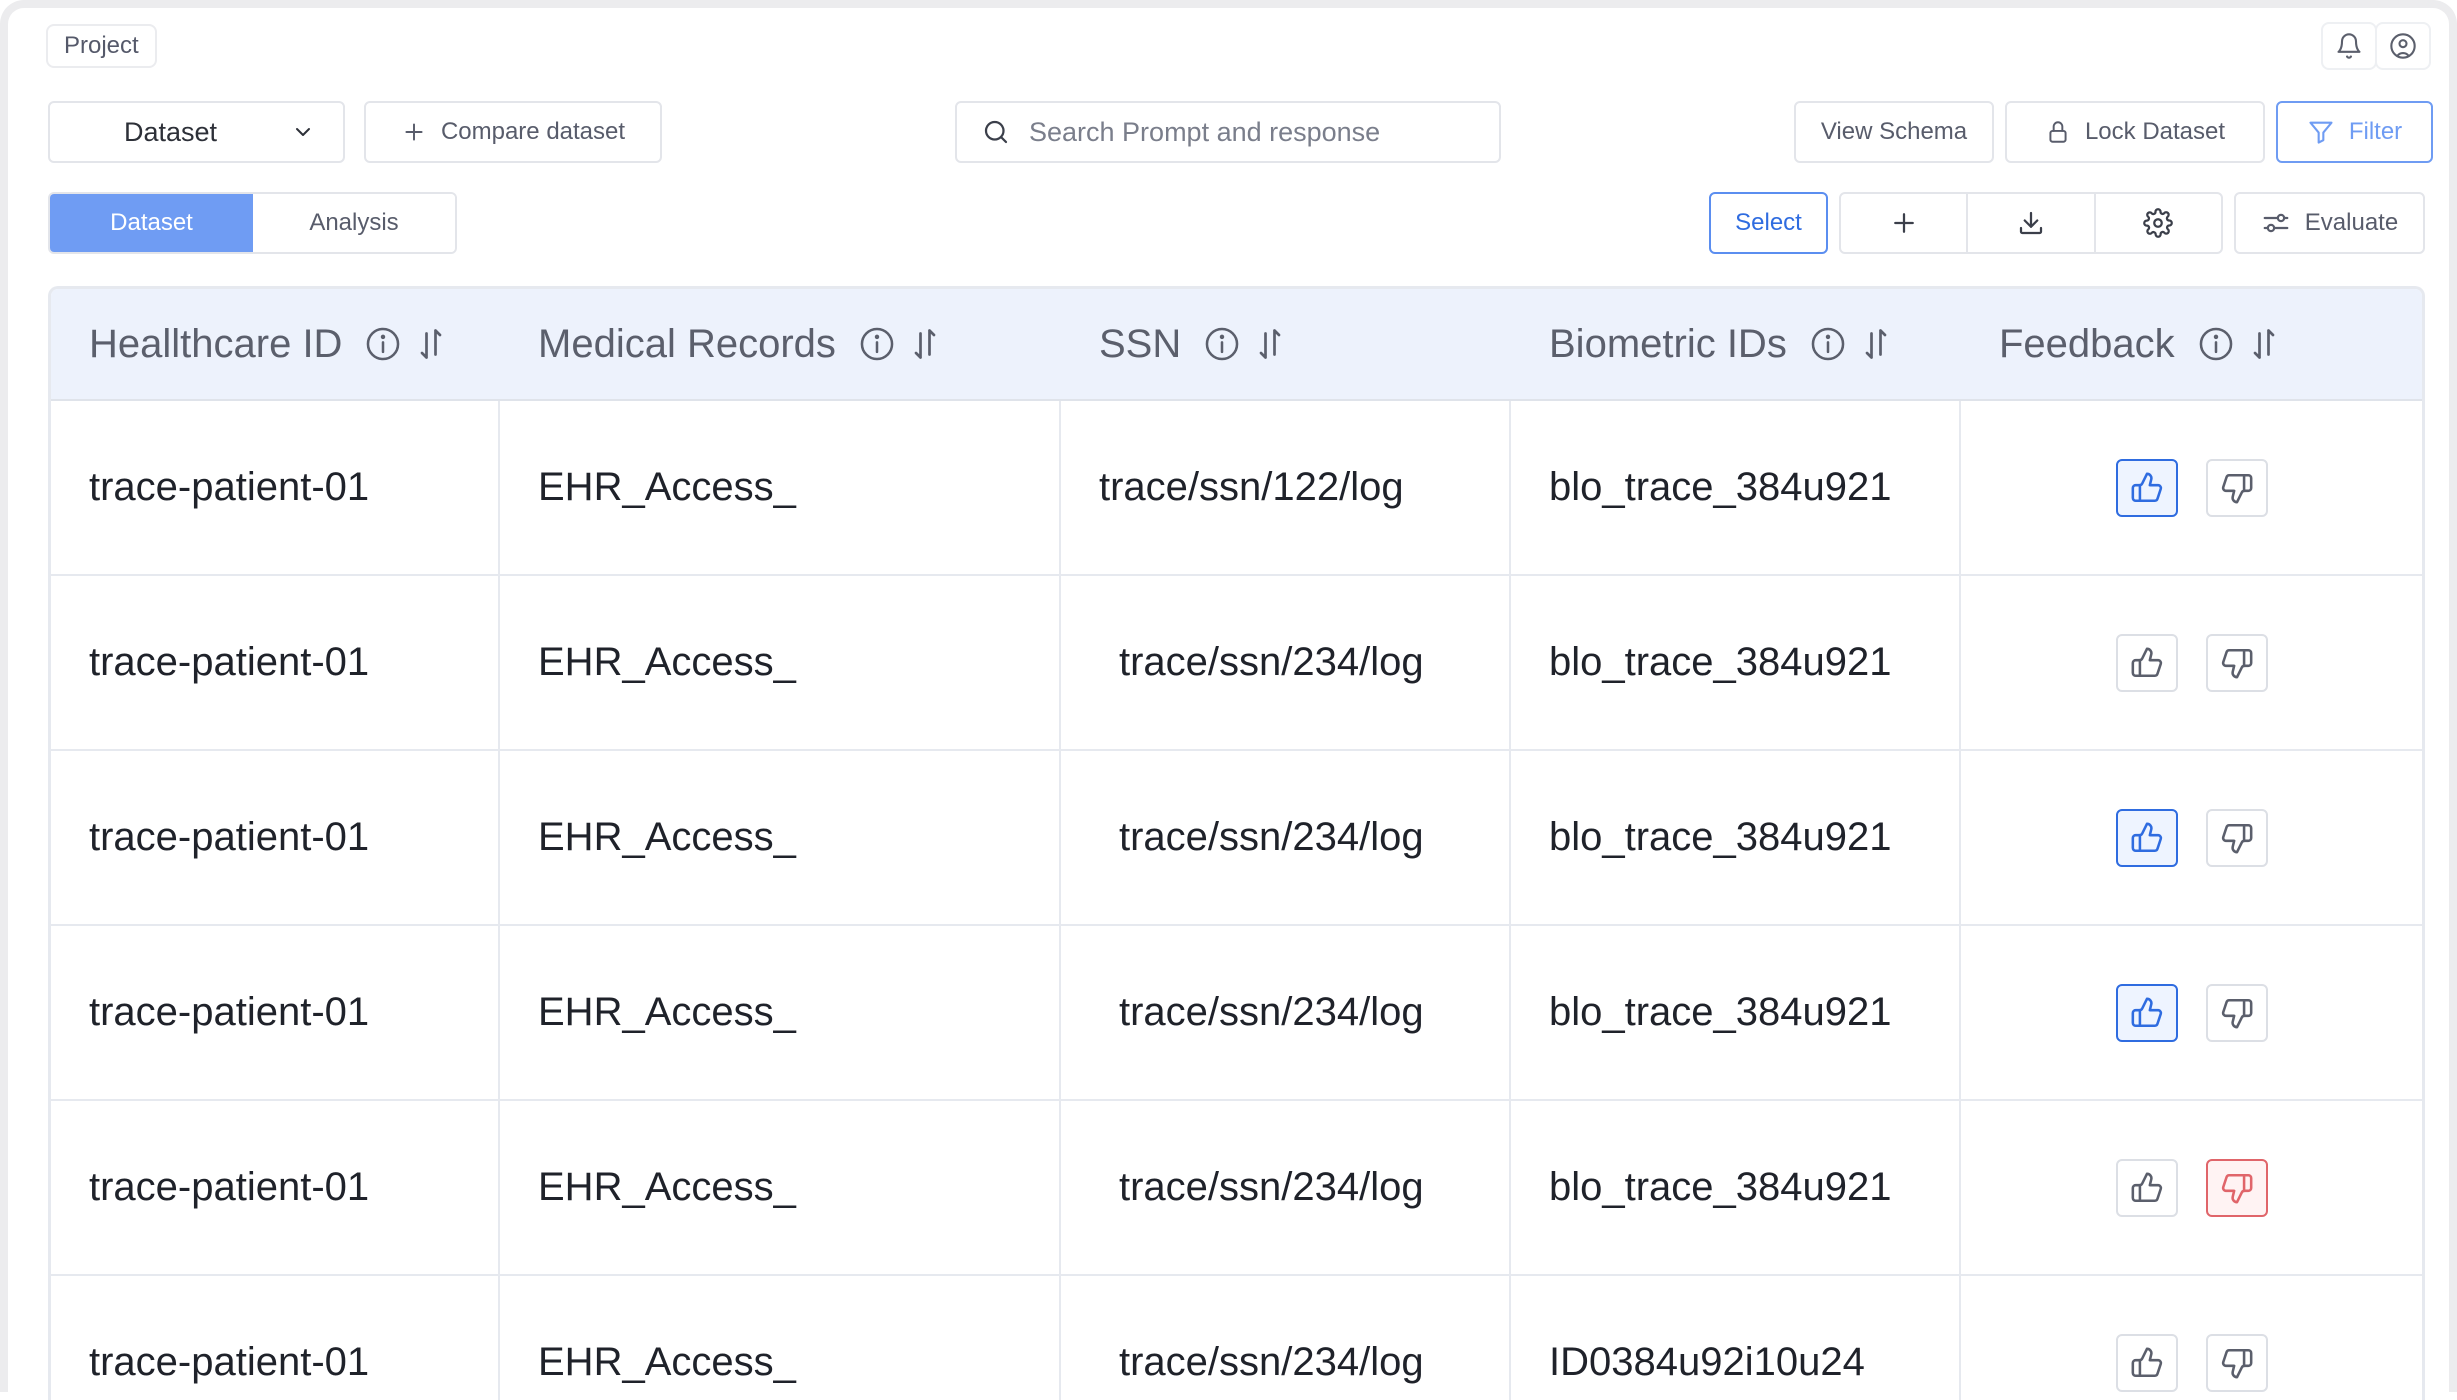 This screenshot has height=1400, width=2457. What do you see at coordinates (2351, 222) in the screenshot?
I see `evaluate-label: Evaluate` at bounding box center [2351, 222].